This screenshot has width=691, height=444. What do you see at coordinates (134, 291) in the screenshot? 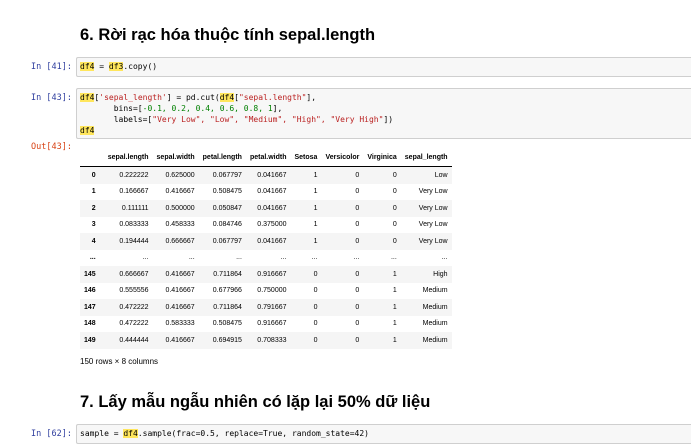
I see `table-cell: 0.555556` at bounding box center [134, 291].